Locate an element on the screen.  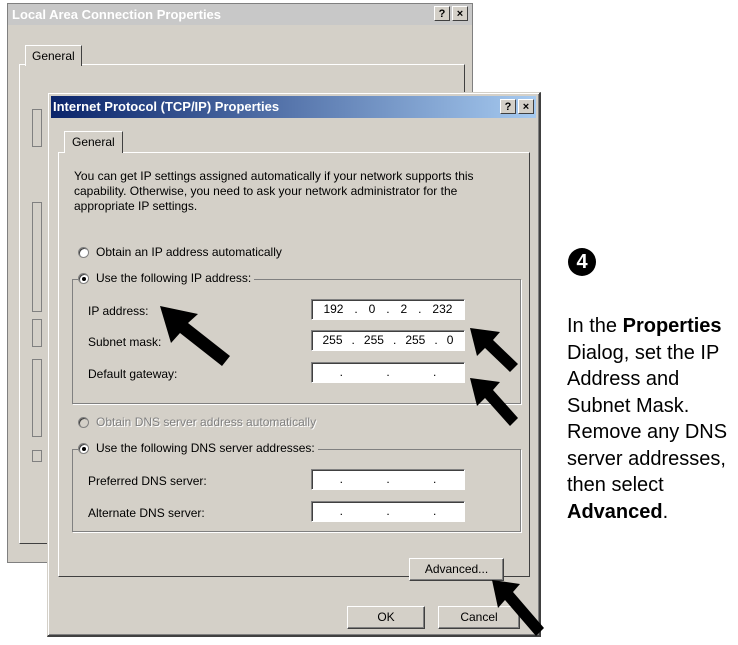
back-window-titlebar: Local Area Connection Properties ? × is located at coordinates (240, 14).